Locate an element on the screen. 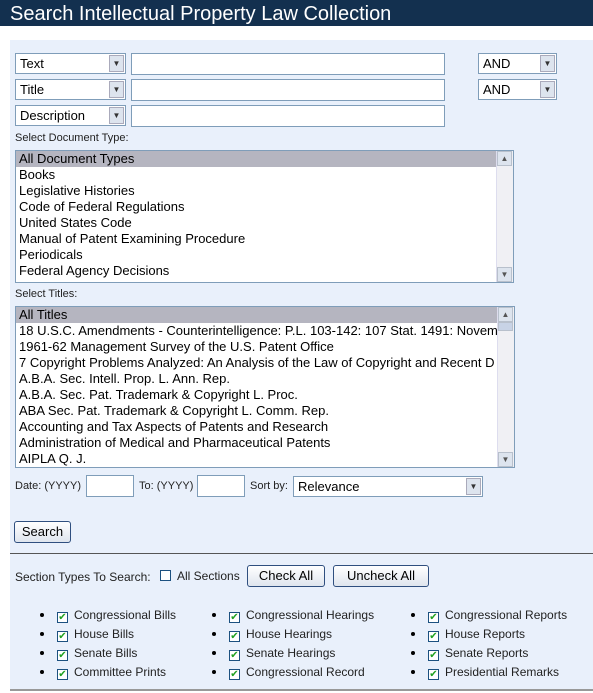  list-option: Legislative Histories is located at coordinates (264, 191).